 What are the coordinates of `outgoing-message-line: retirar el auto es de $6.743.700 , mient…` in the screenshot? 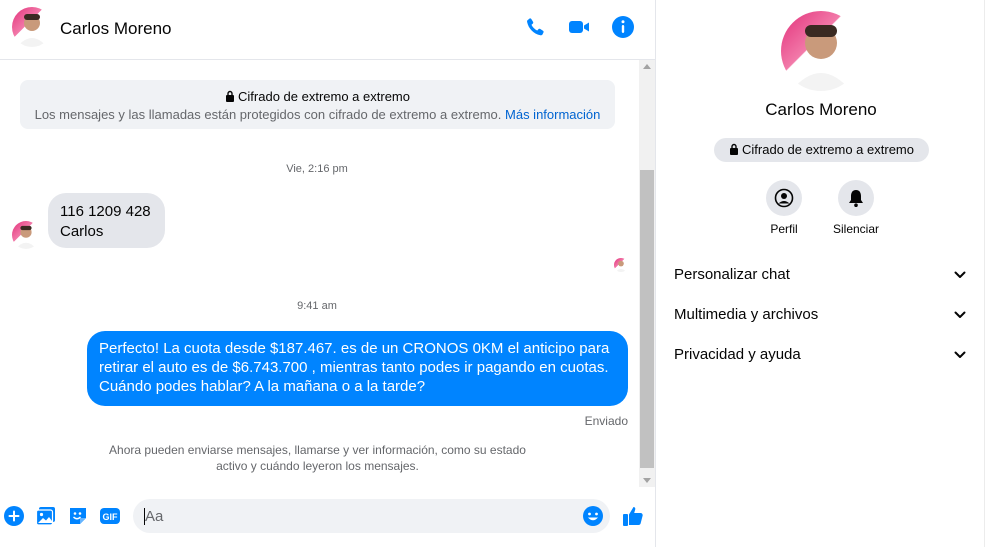 It's located at (354, 367).